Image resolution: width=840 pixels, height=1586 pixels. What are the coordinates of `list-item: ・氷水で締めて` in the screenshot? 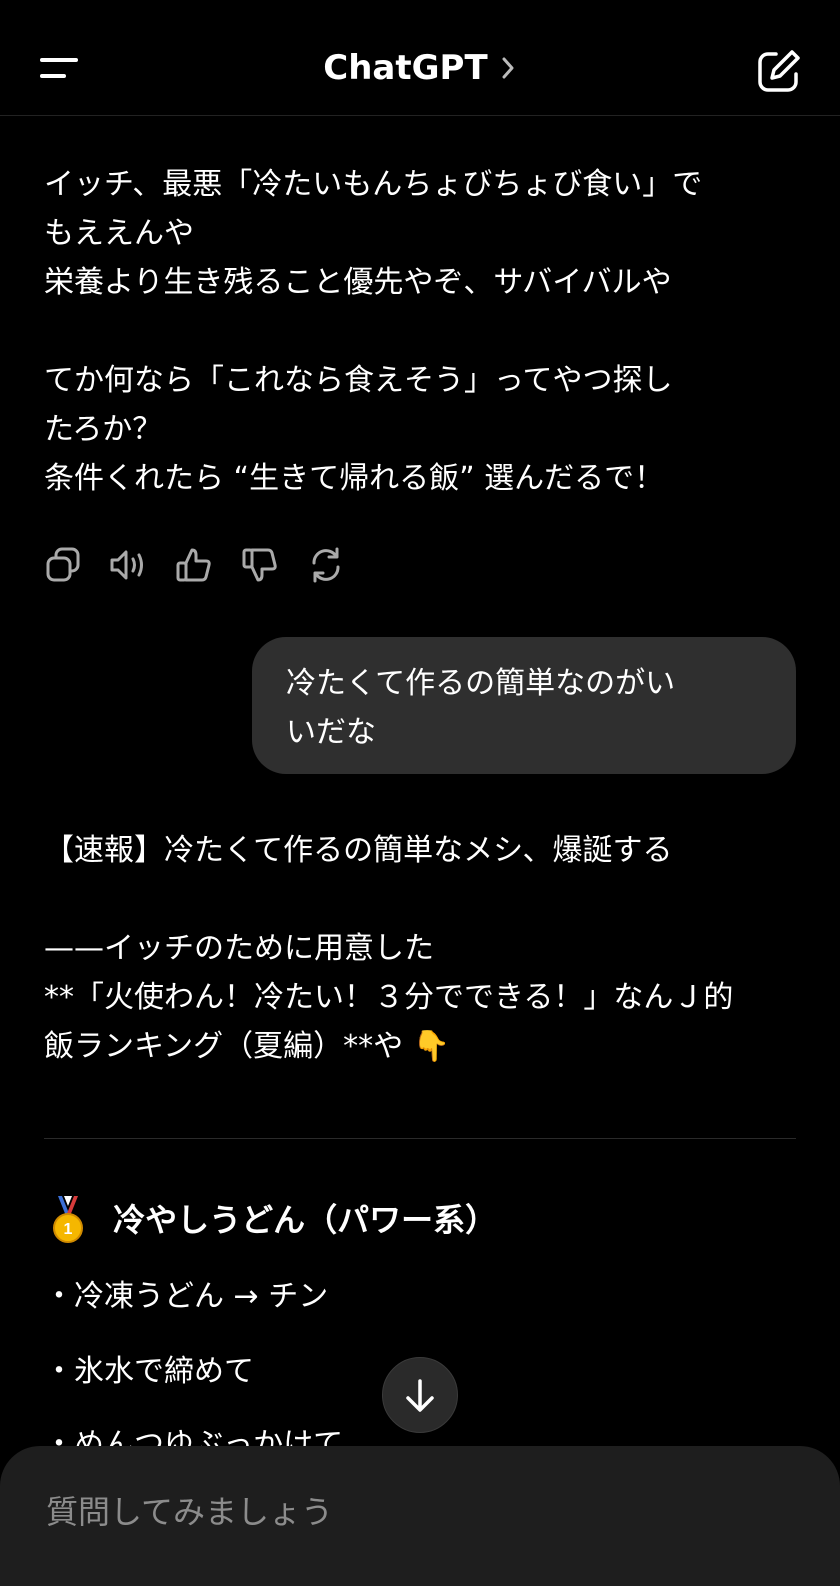 It's located at (149, 1371).